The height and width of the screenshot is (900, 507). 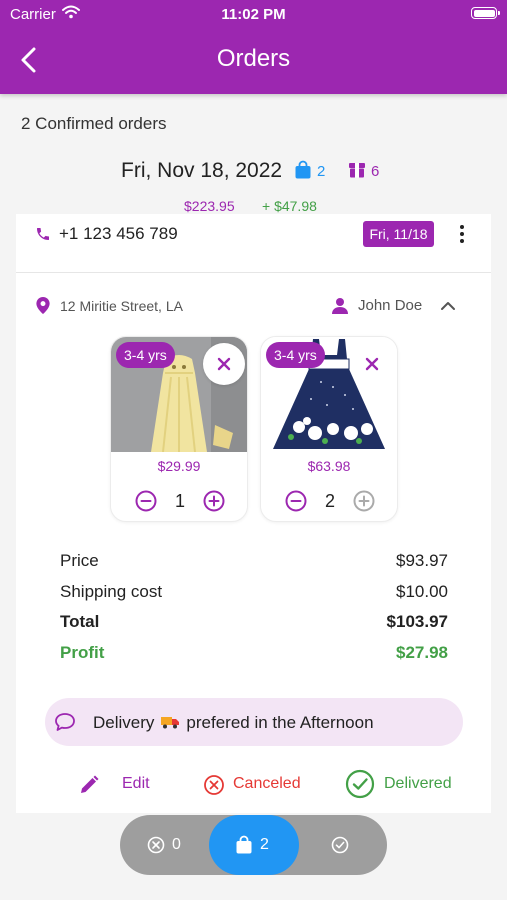 What do you see at coordinates (357, 170) in the screenshot?
I see `package-icon` at bounding box center [357, 170].